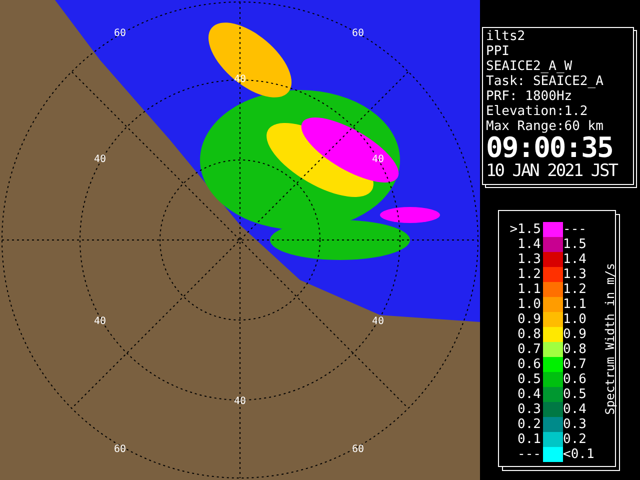 The image size is (640, 480). What do you see at coordinates (498, 51) in the screenshot?
I see `info-line: PPI` at bounding box center [498, 51].